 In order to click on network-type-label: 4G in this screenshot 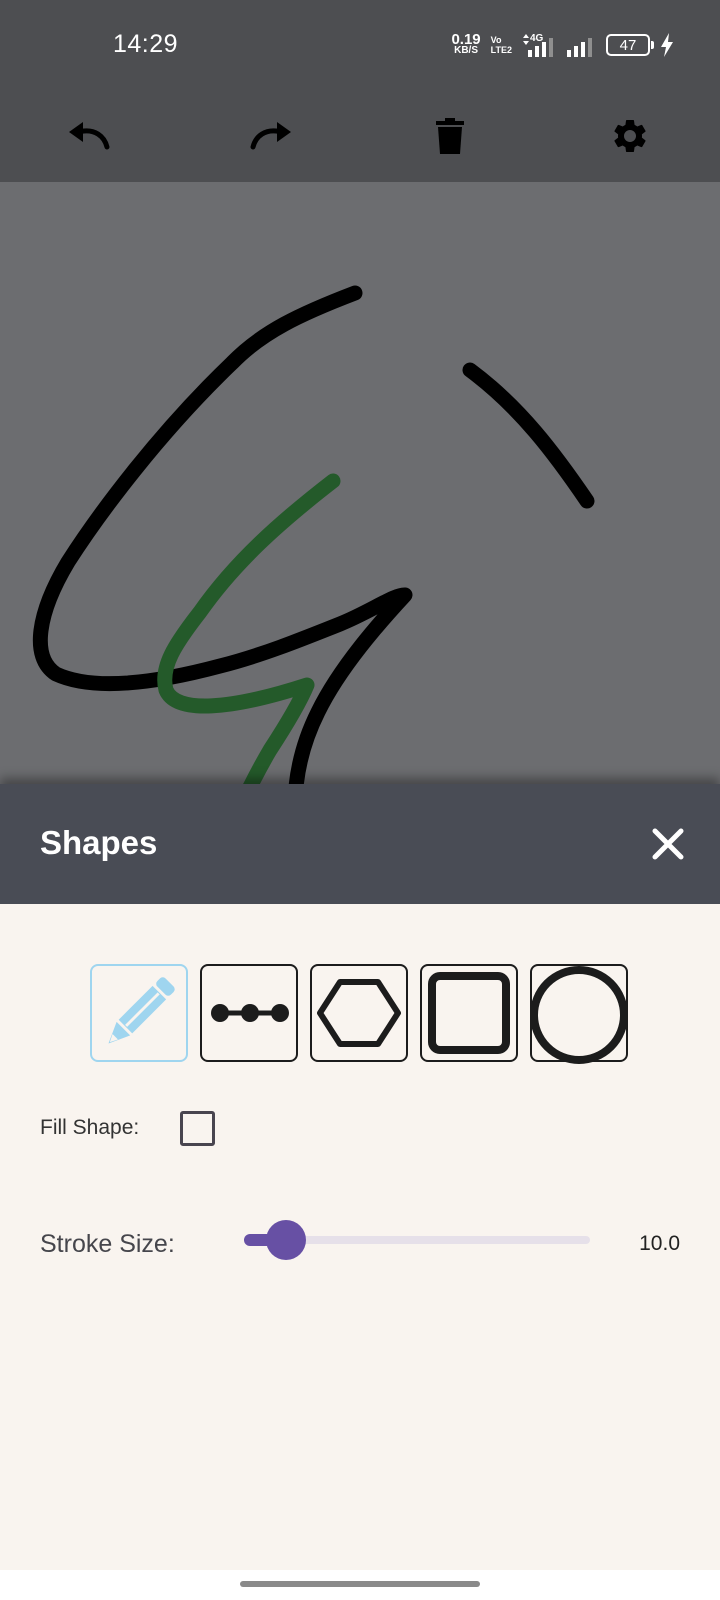, I will do `click(537, 38)`.